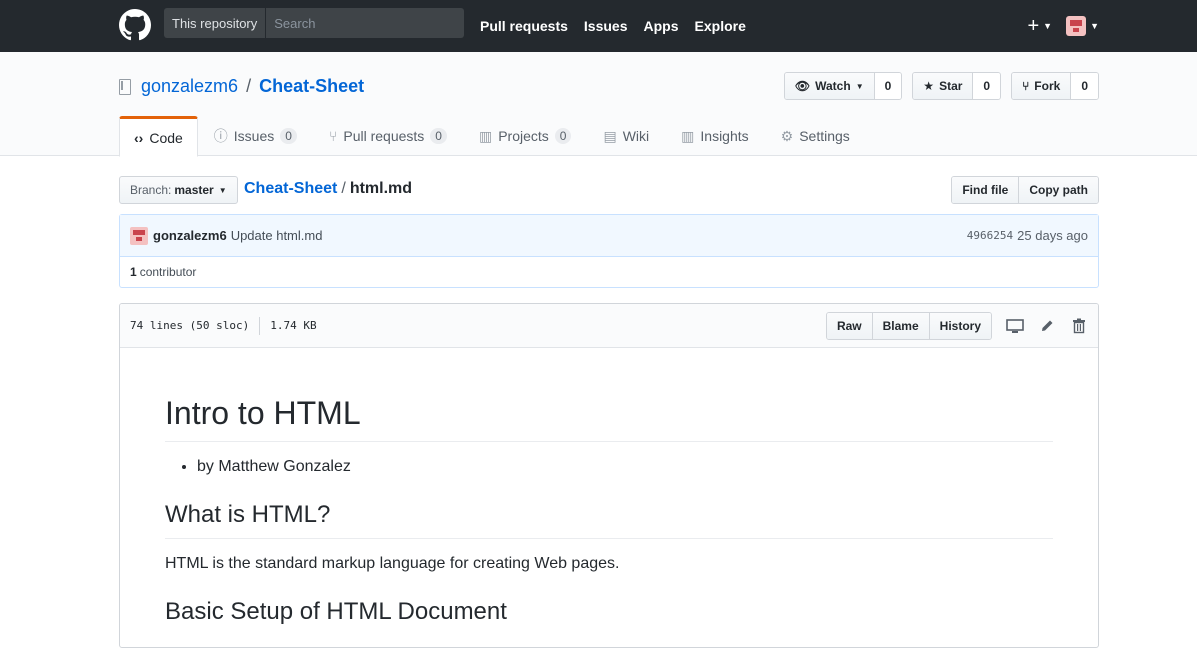  Describe the element at coordinates (610, 135) in the screenshot. I see `book-icon: ▤` at that location.